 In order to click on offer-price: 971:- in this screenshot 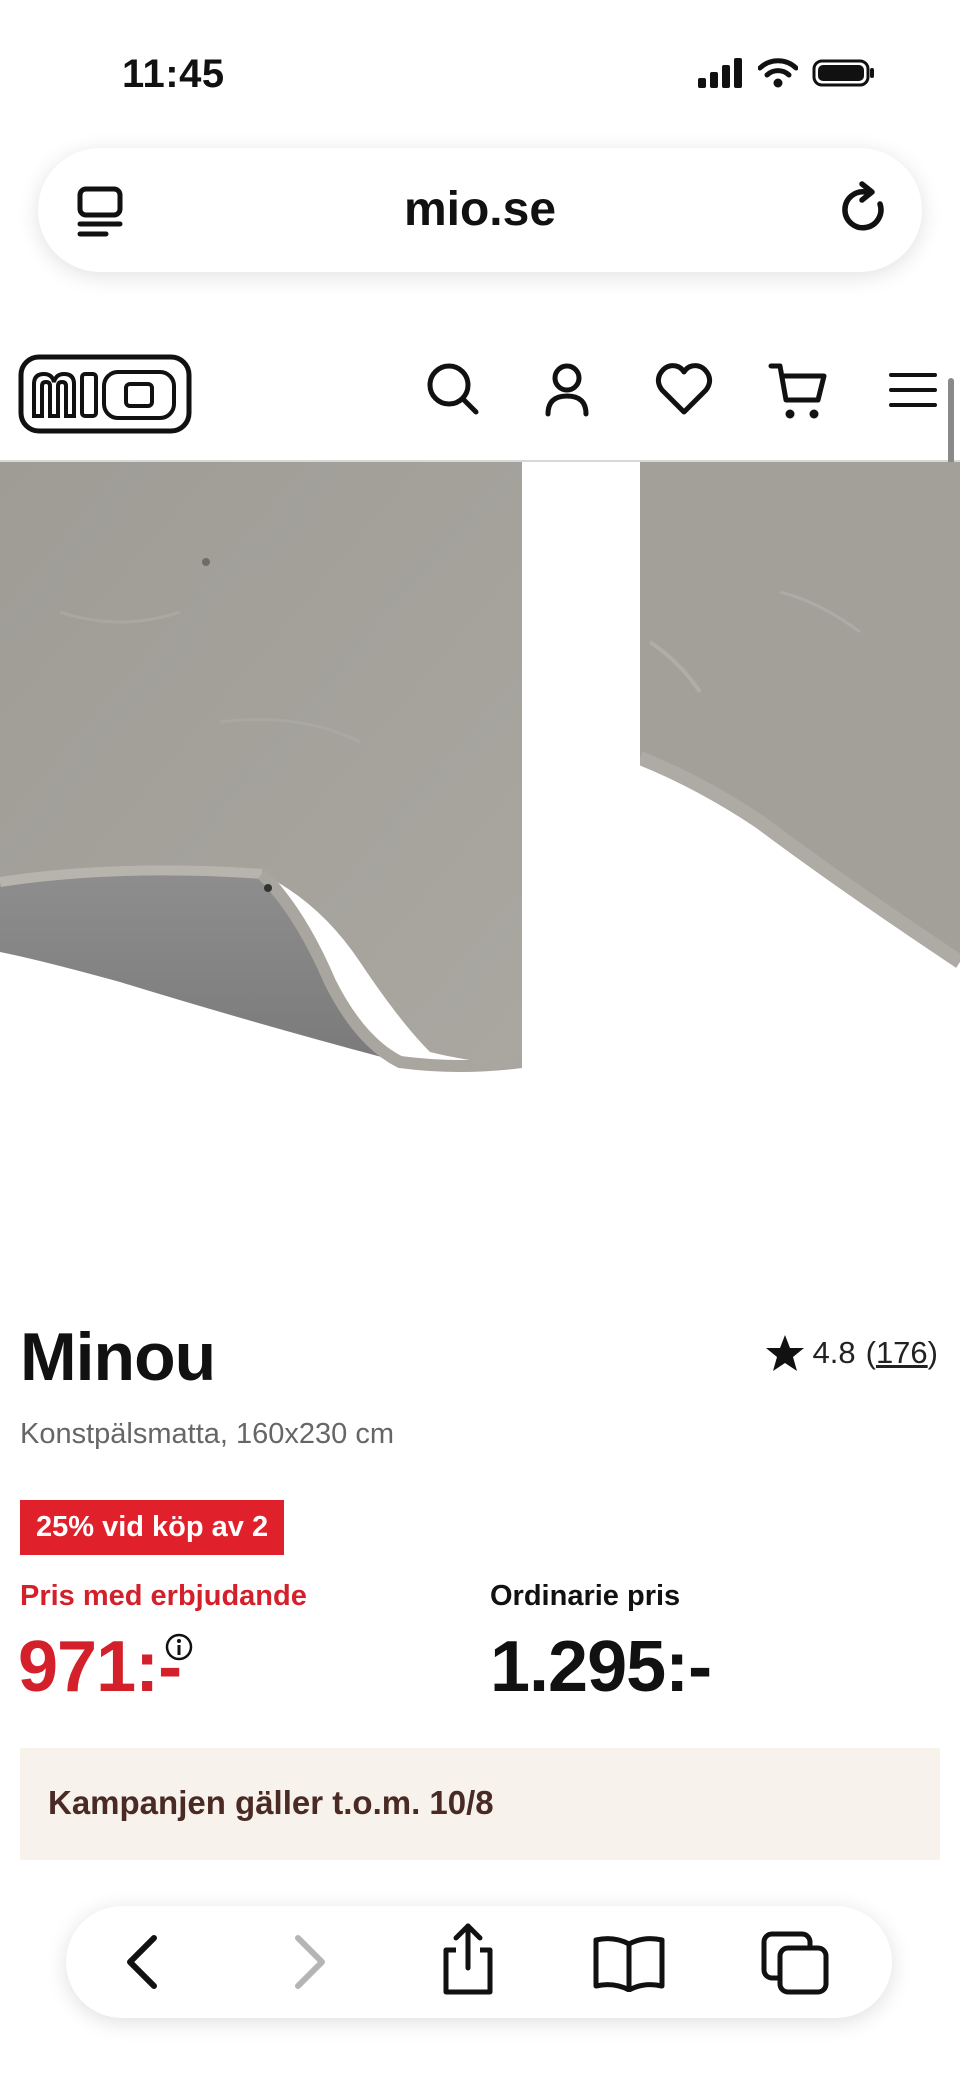, I will do `click(100, 1667)`.